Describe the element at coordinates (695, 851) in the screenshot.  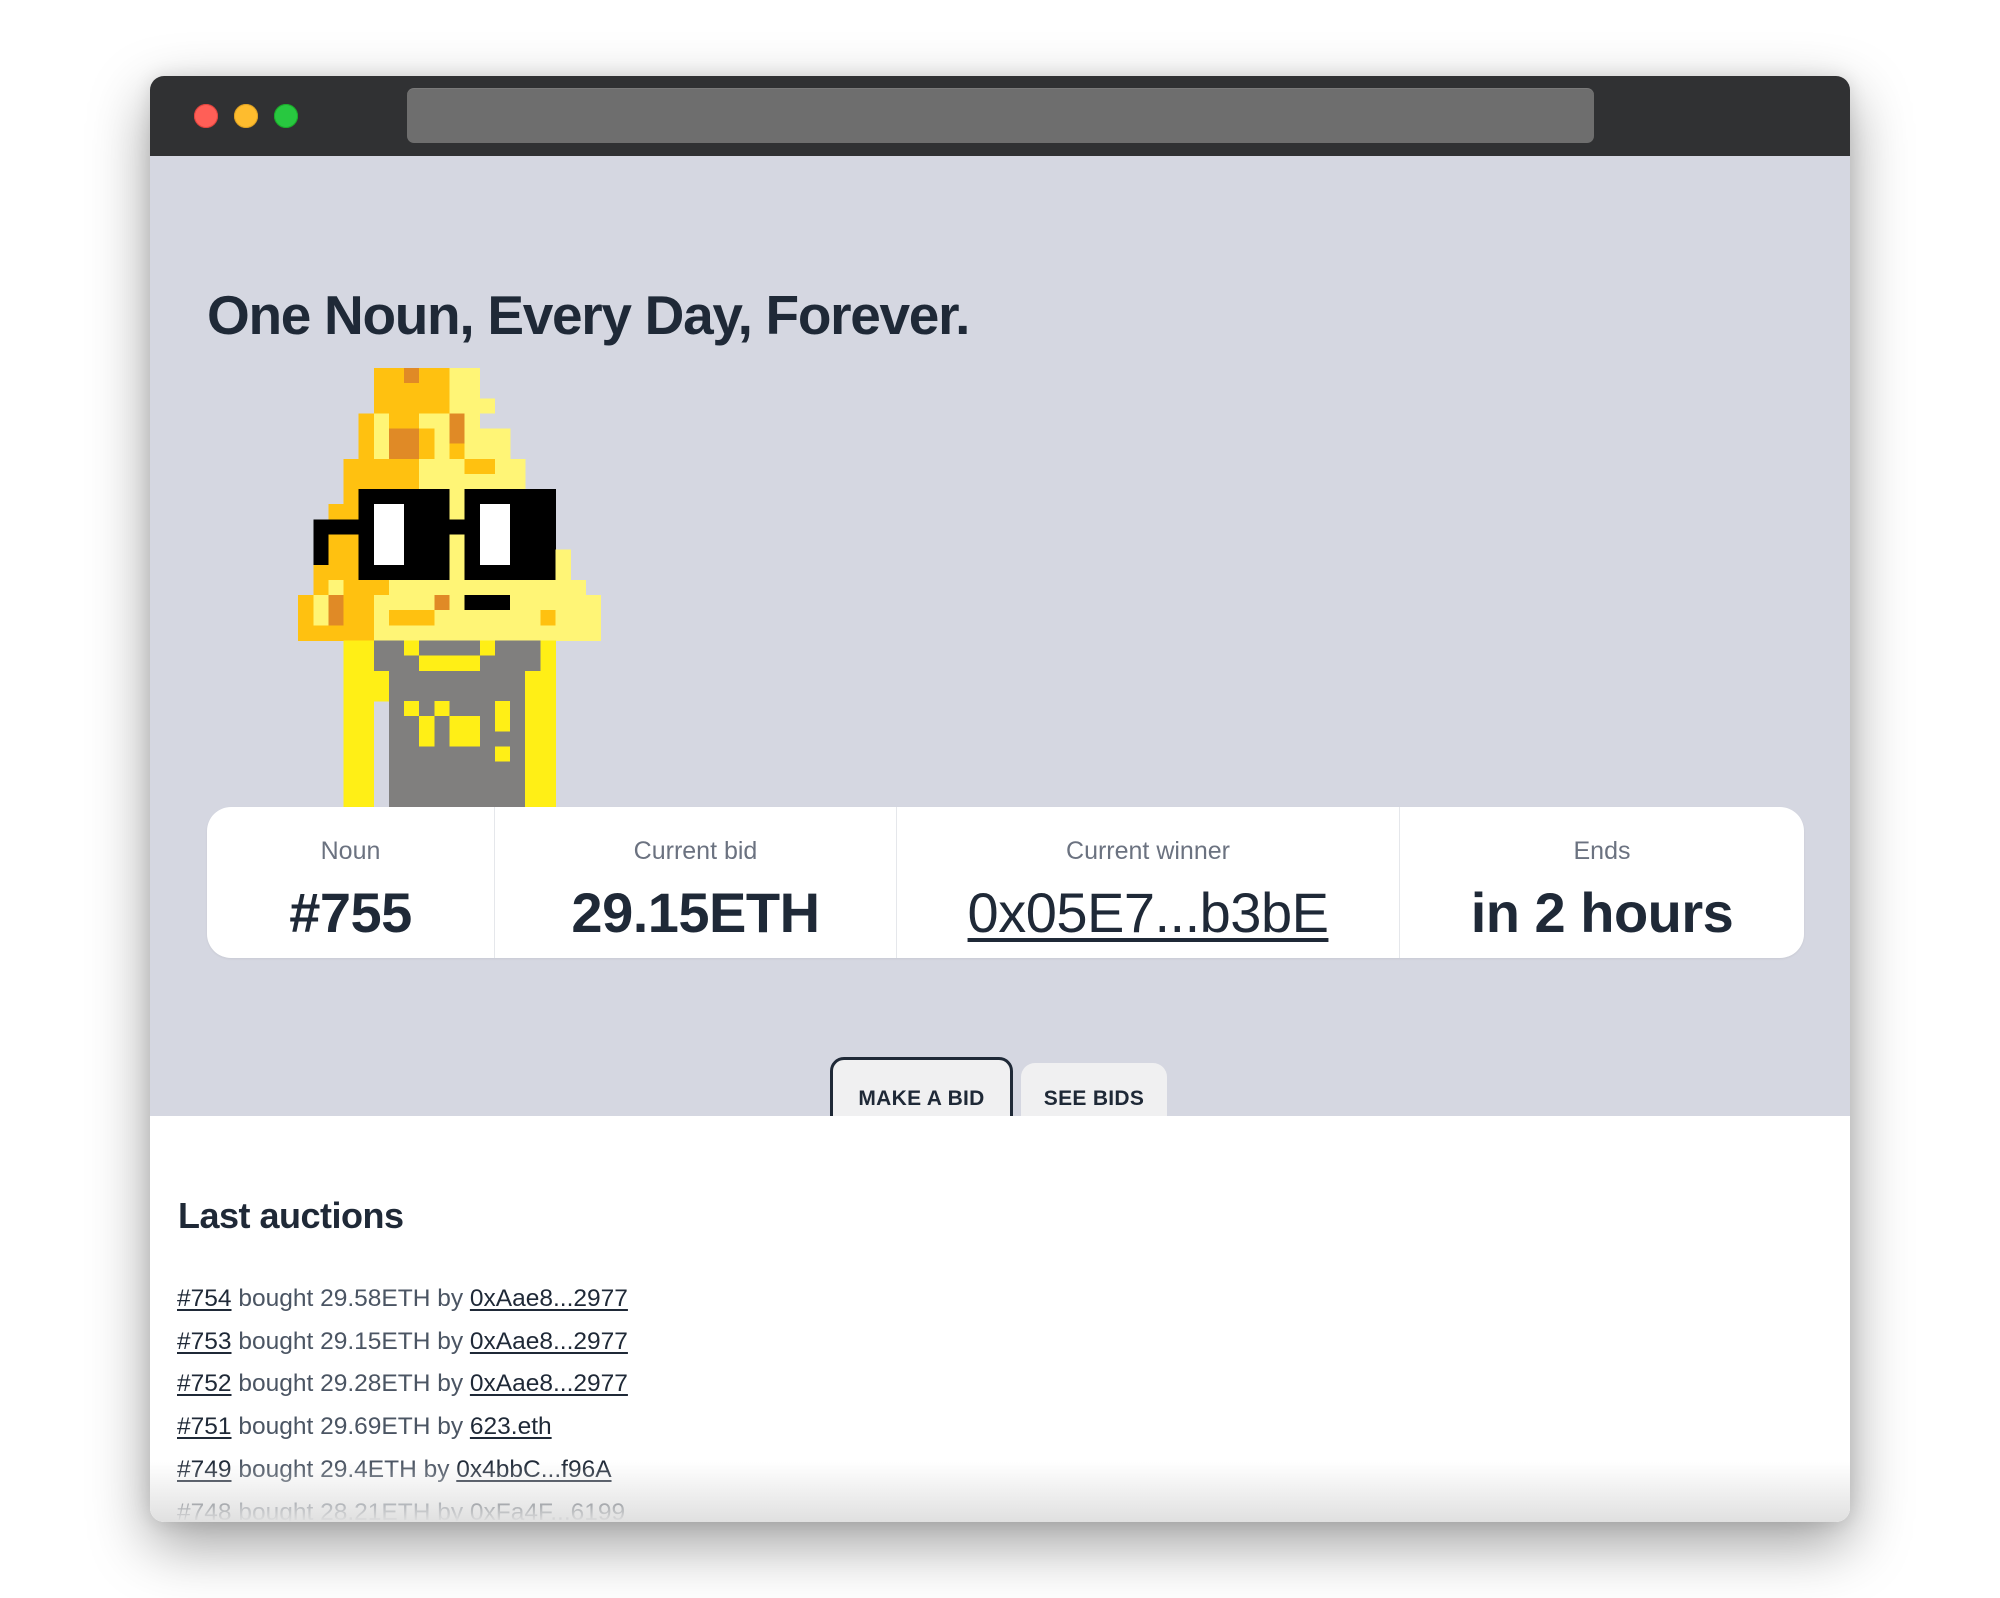
I see `stat-label: Current bid` at that location.